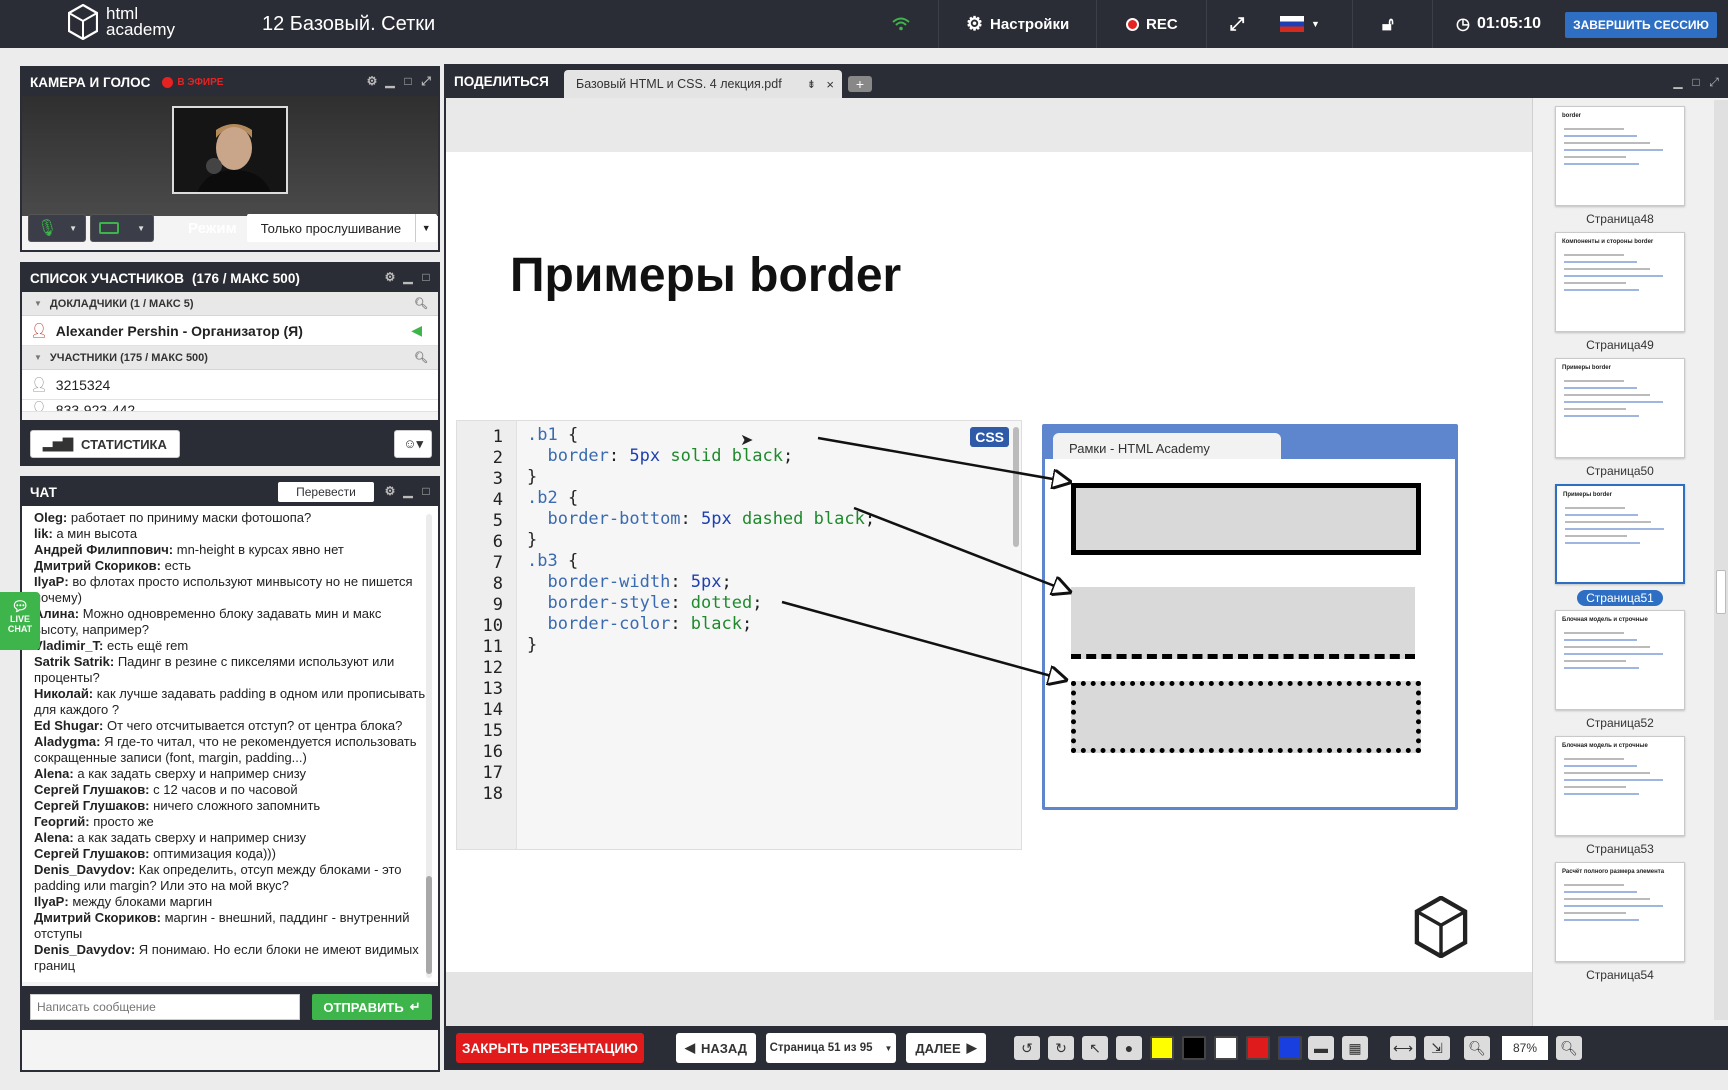 This screenshot has width=1728, height=1090. Describe the element at coordinates (1525, 1048) in the screenshot. I see `zoom-value: 87%` at that location.